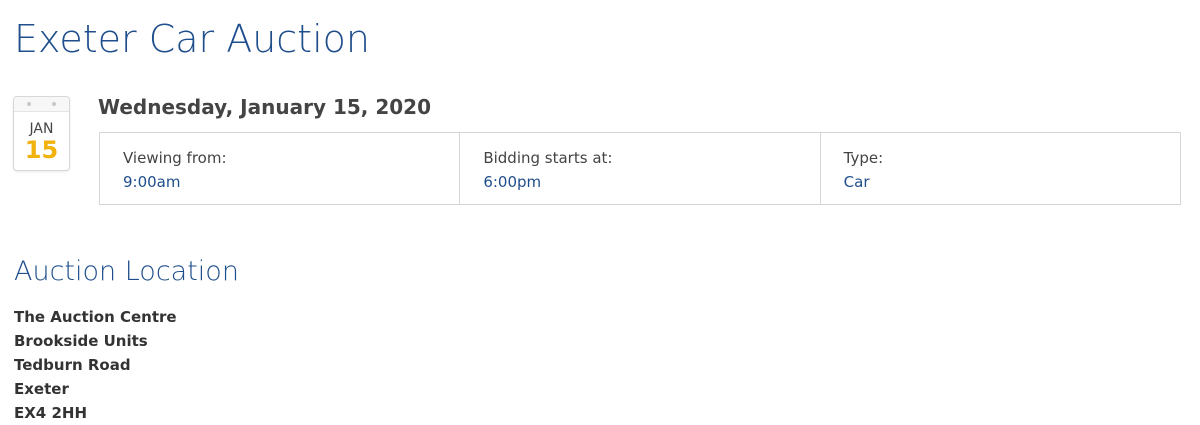 This screenshot has width=1200, height=425. What do you see at coordinates (72, 365) in the screenshot?
I see `address-line: Tedburn Road` at bounding box center [72, 365].